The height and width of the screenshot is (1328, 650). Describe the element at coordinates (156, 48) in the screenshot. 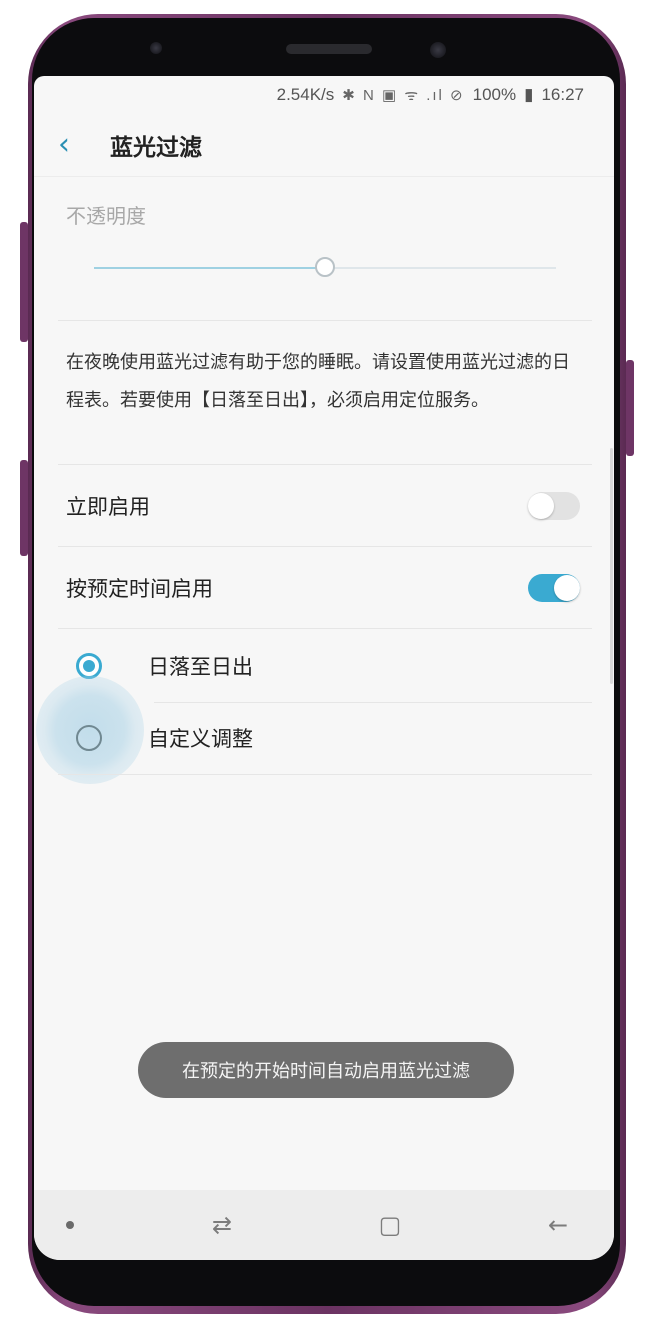

I see `sensor-icon` at that location.